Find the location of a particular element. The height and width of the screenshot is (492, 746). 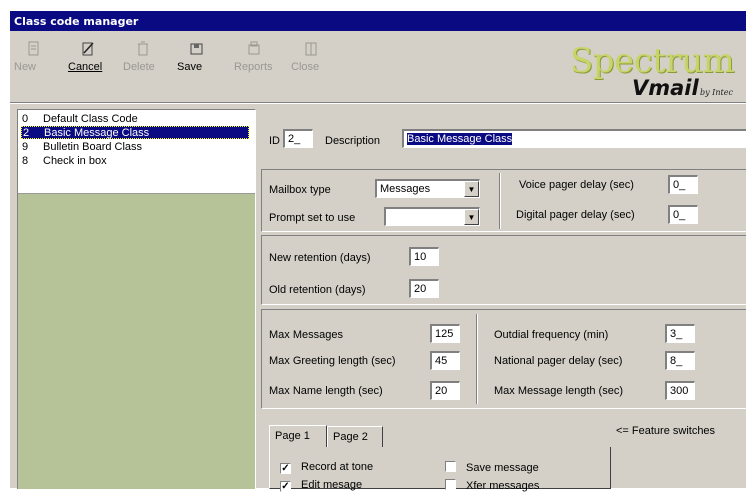

max-greeting-field: 45 is located at coordinates (445, 360).